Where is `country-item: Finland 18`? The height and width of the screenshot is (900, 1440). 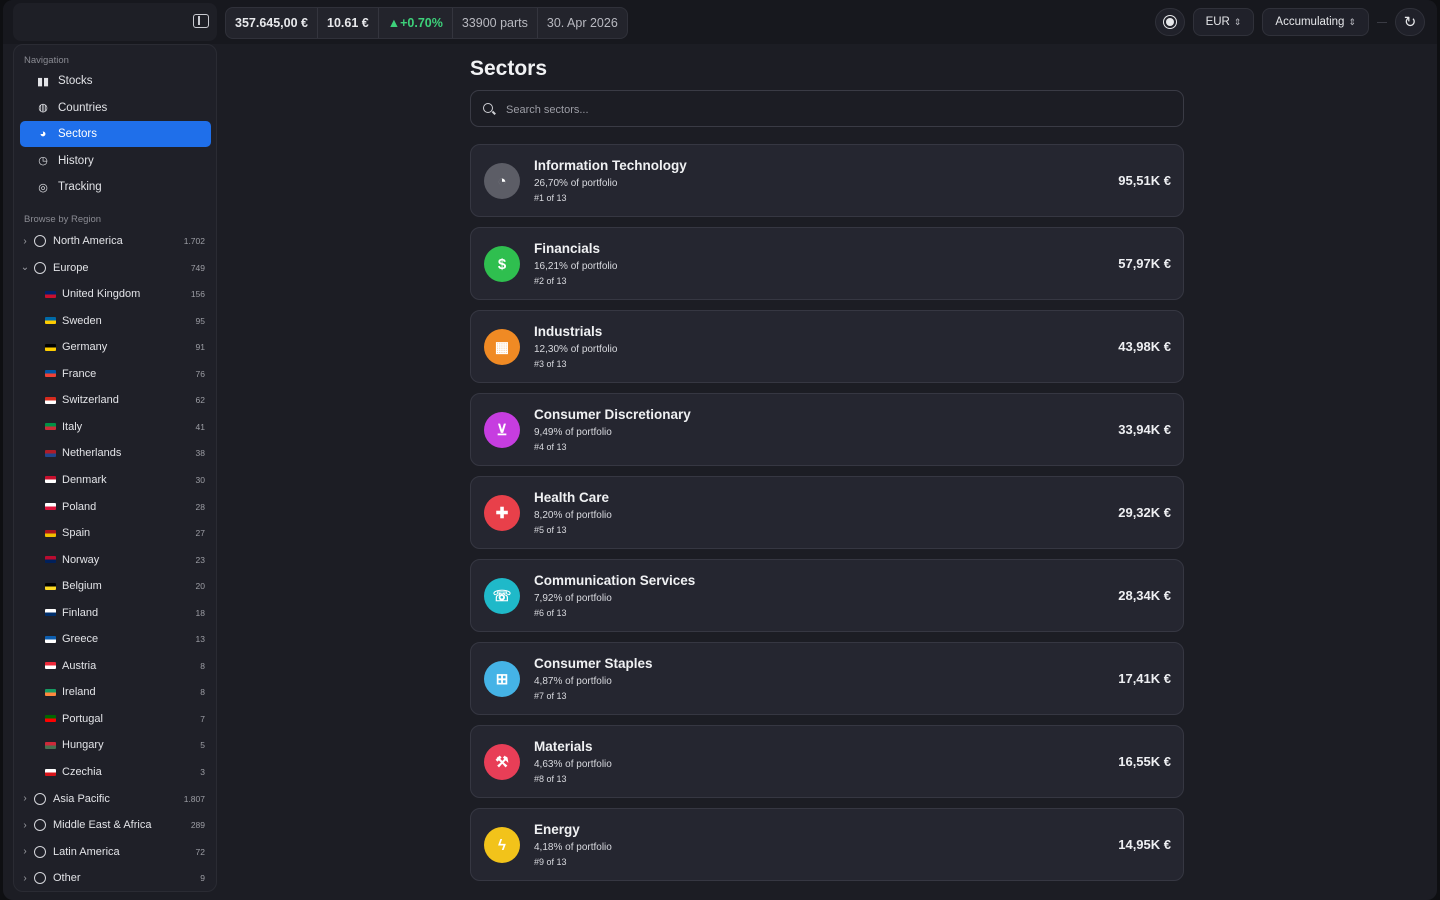 country-item: Finland 18 is located at coordinates (115, 613).